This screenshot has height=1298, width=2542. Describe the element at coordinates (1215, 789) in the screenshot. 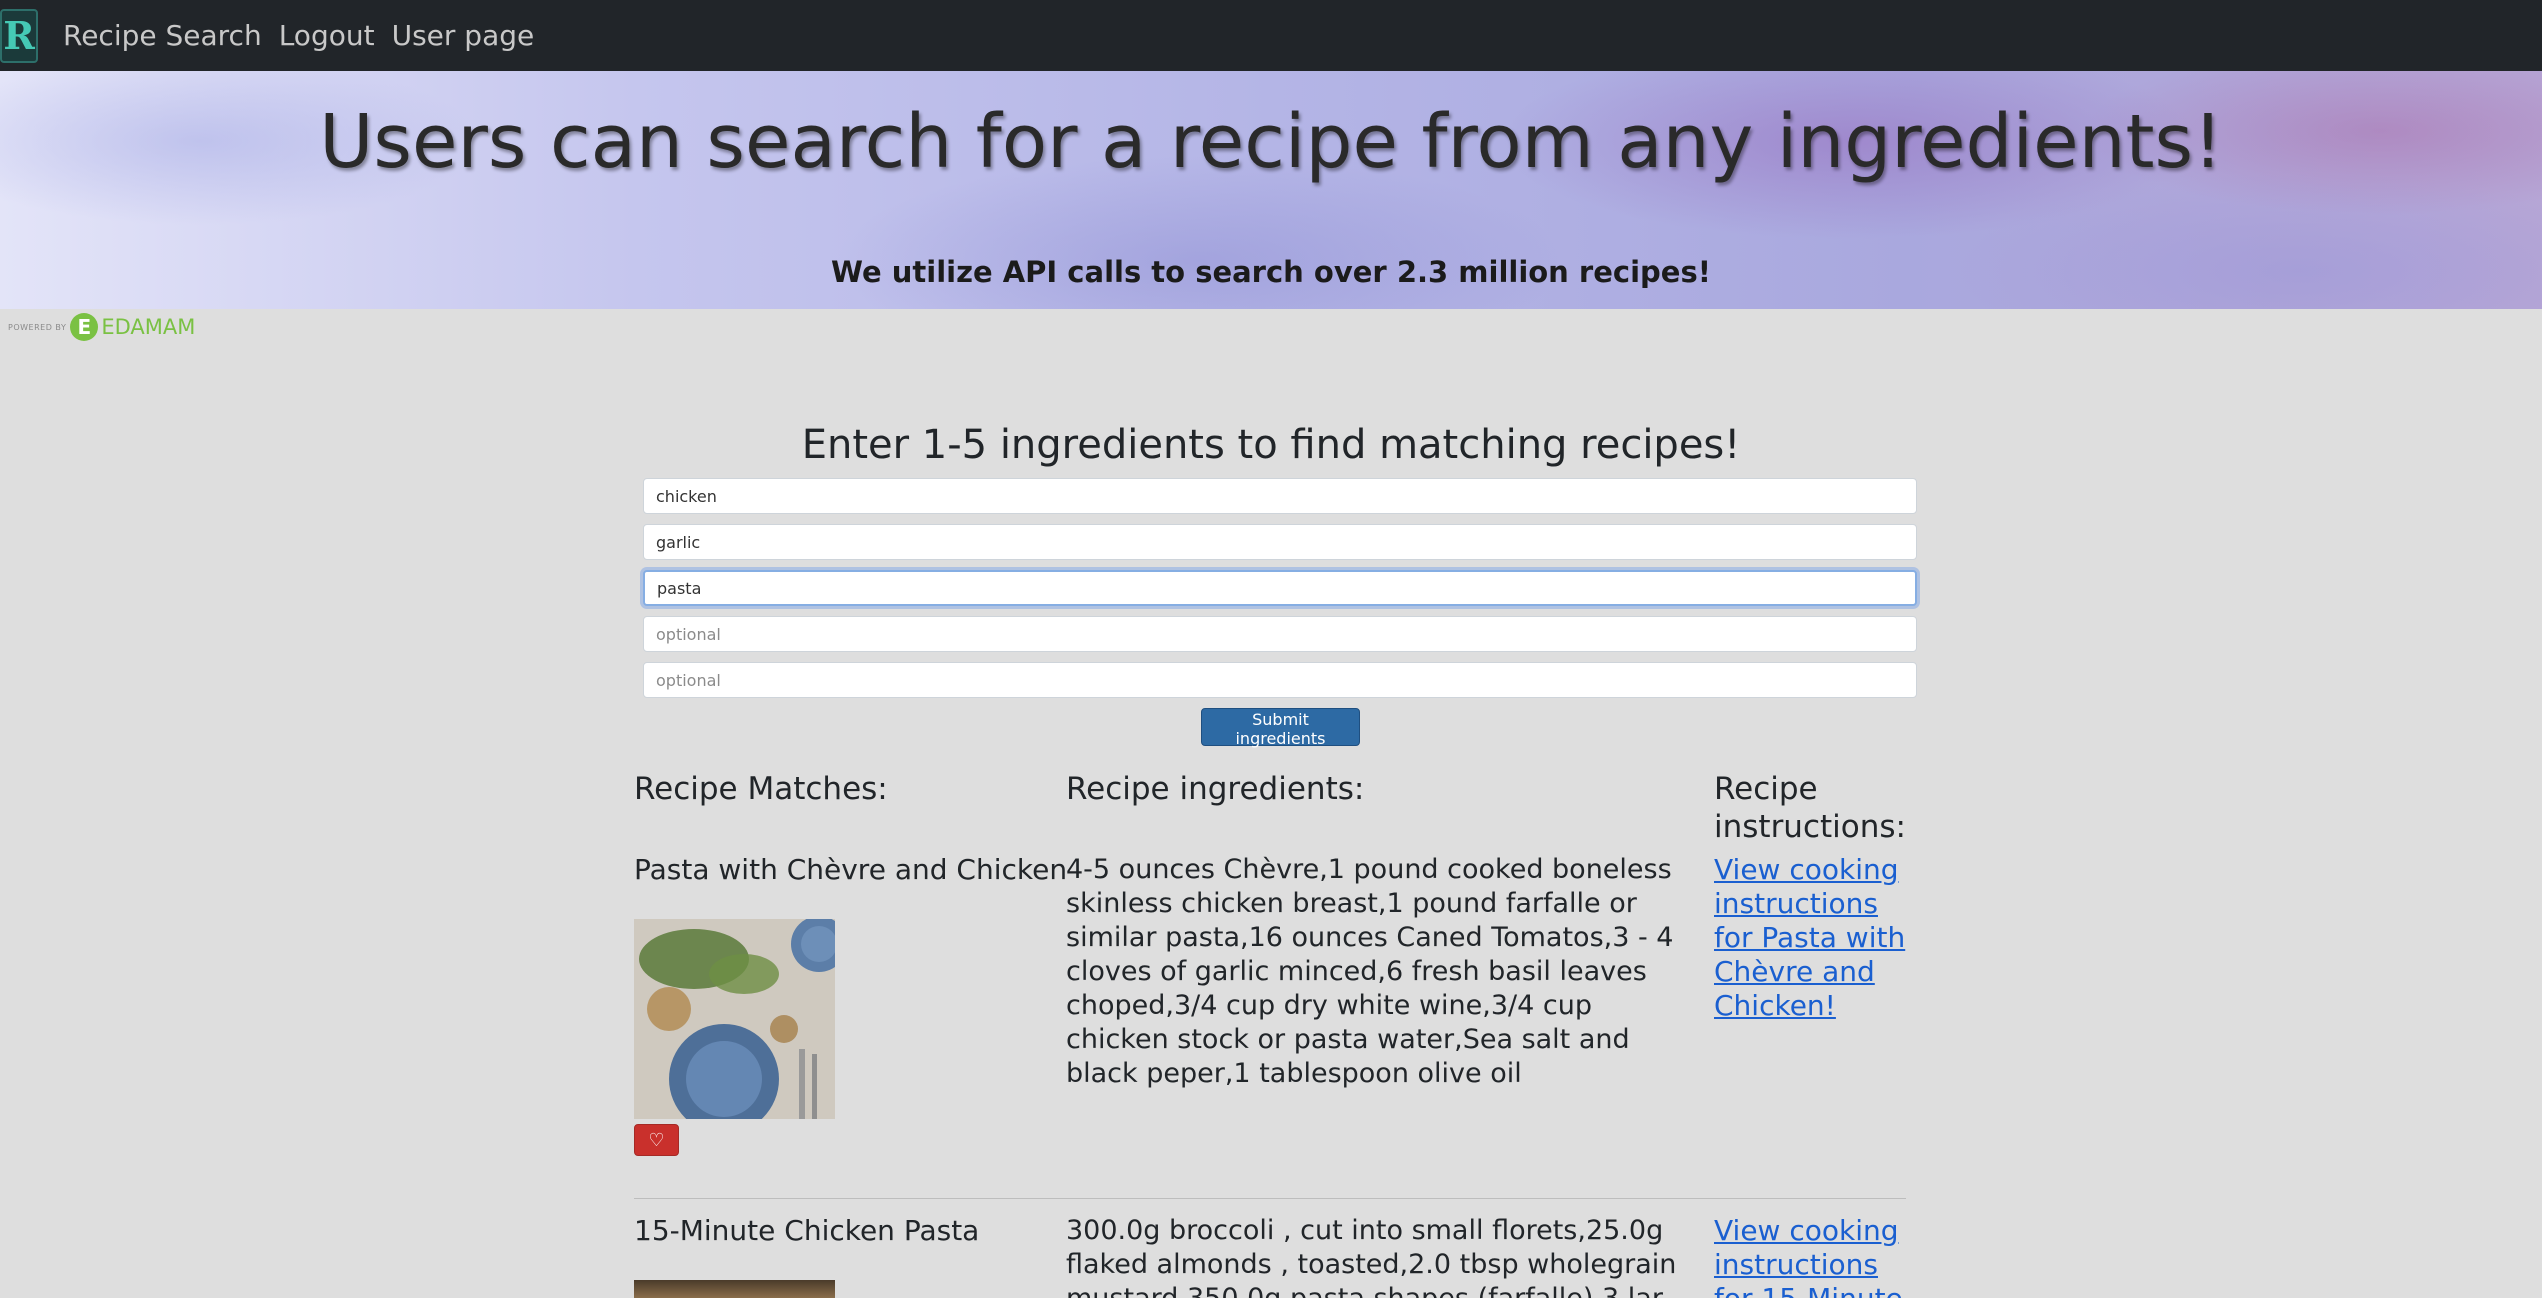

I see `recipe-ingredients-header: Recipe ingredients:` at that location.